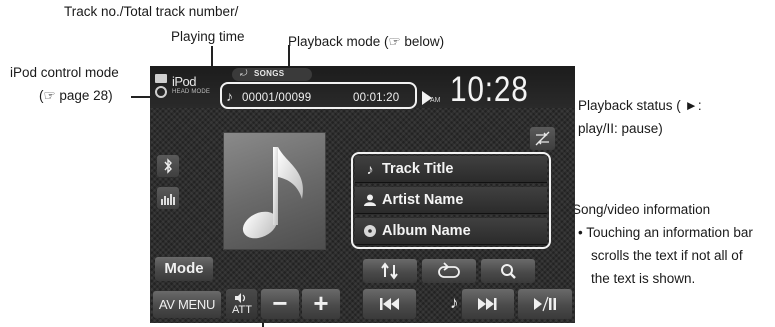  I want to click on next-track-button, so click(488, 304).